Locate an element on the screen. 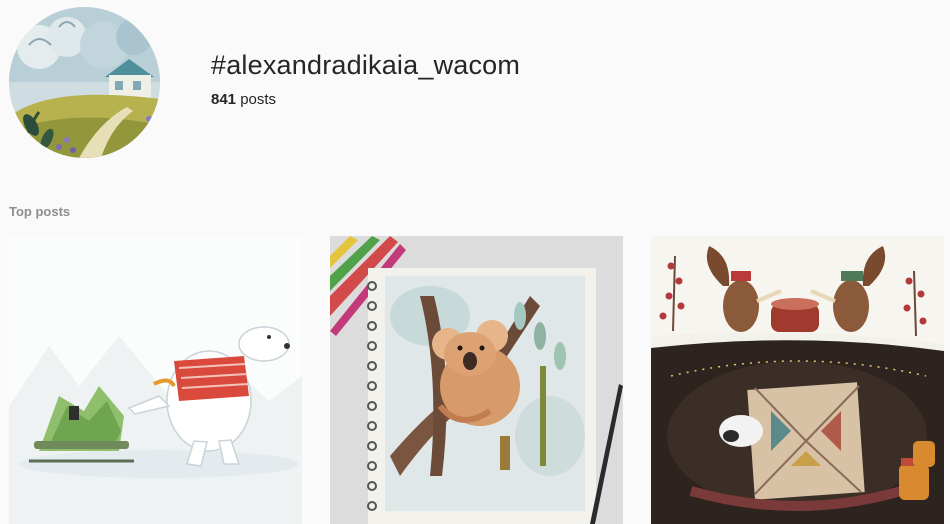 Image resolution: width=950 pixels, height=524 pixels. post-count: 841 posts is located at coordinates (243, 99).